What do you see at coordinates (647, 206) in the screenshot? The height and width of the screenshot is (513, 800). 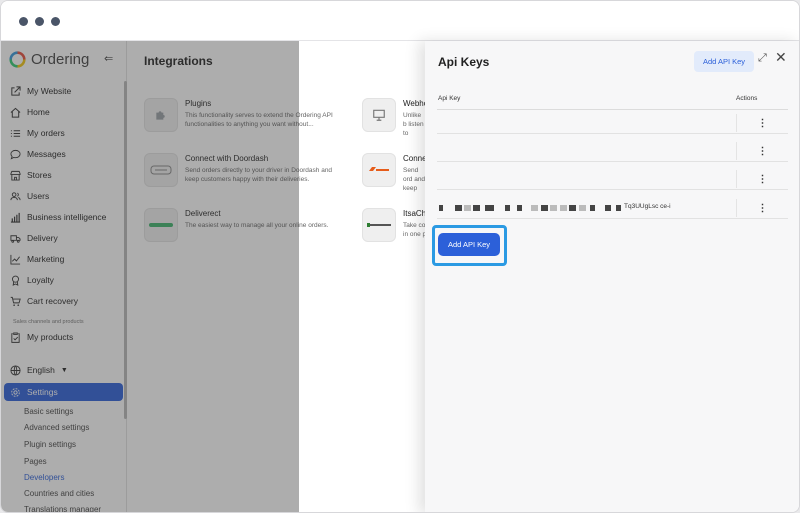 I see `api-key-text: Tq3UUgLsc ce-i` at bounding box center [647, 206].